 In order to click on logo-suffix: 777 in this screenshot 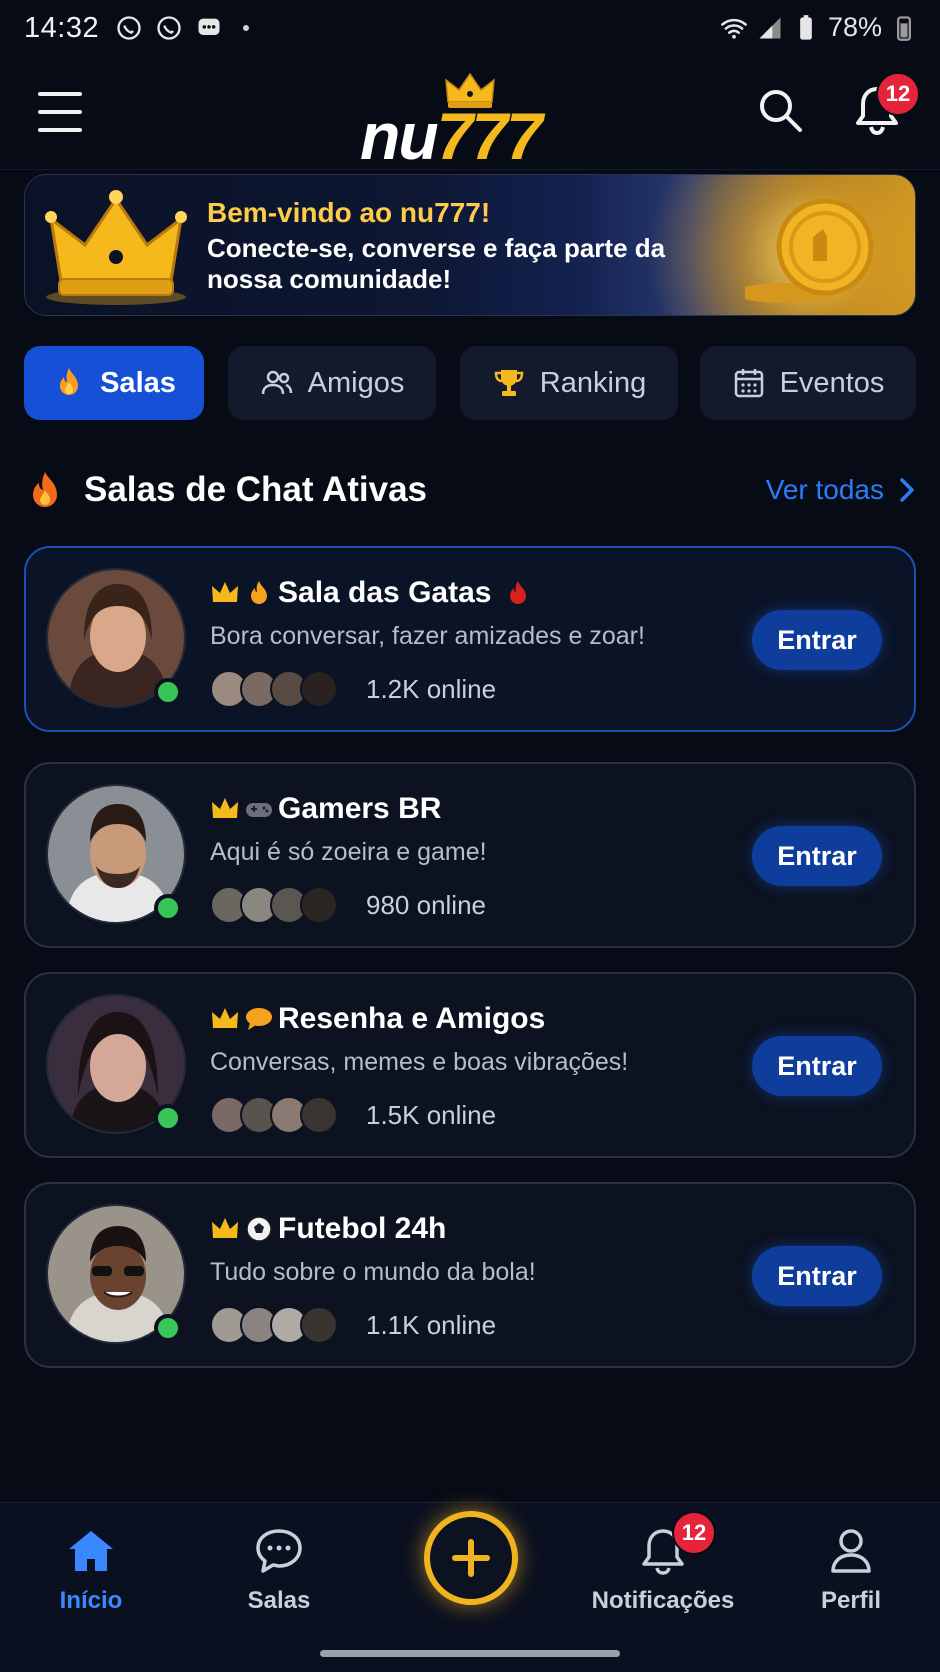, I will do `click(489, 136)`.